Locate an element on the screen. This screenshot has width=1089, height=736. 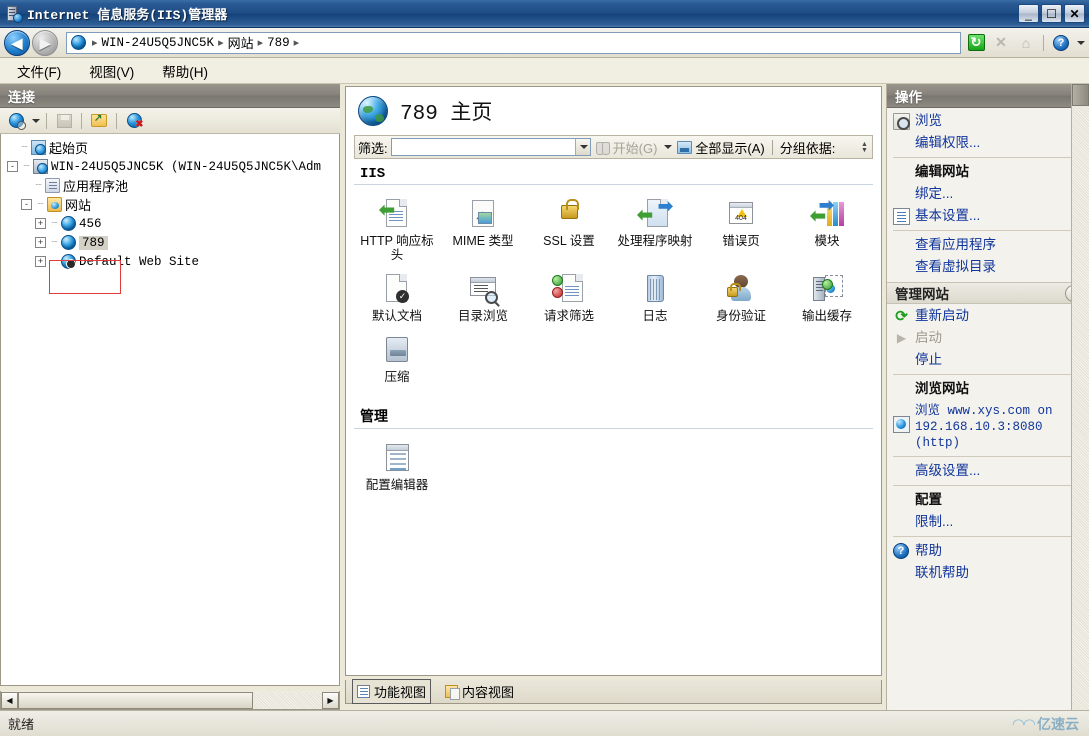
scroll-track is located at coordinates (170, 700).